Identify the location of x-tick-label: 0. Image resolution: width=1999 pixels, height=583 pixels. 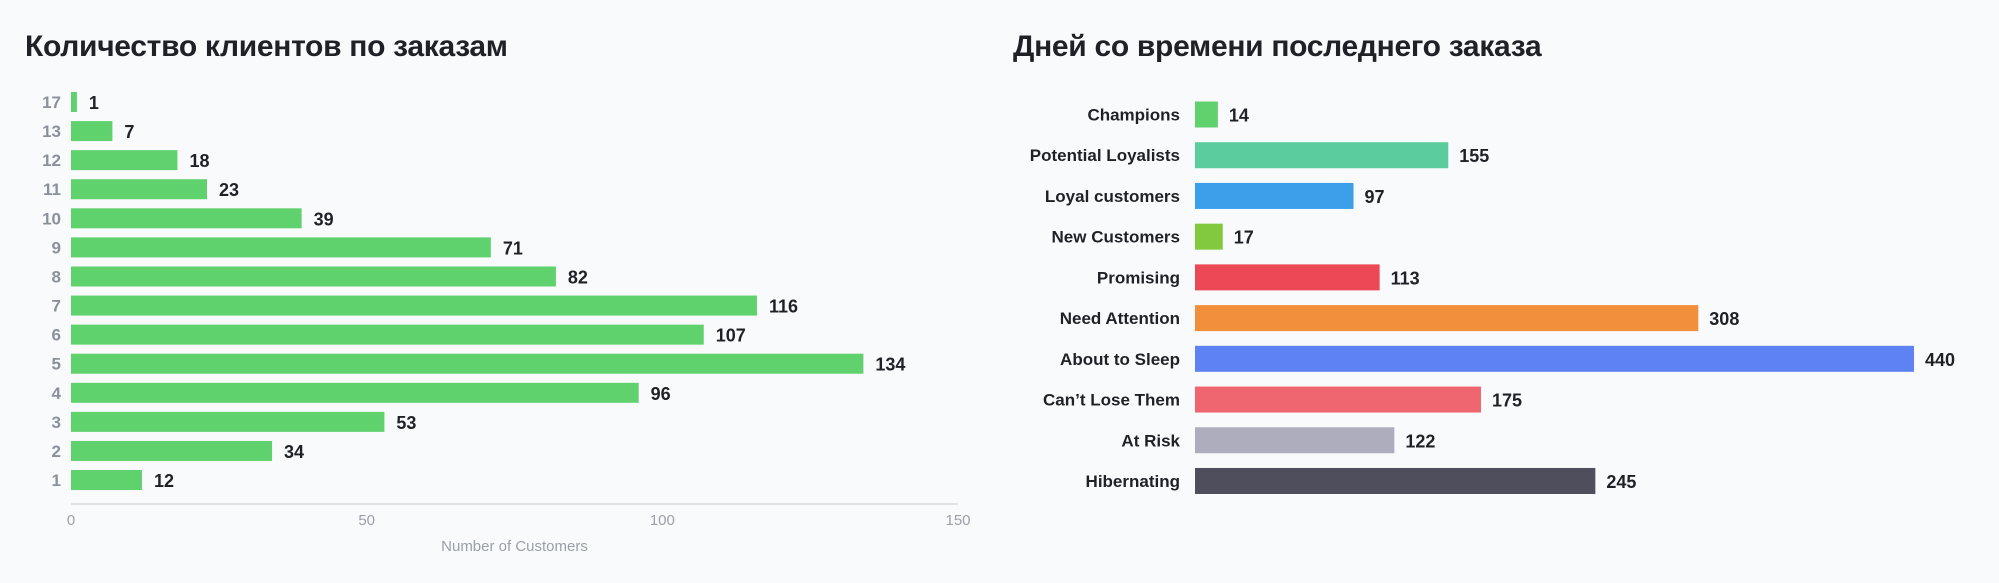
(71, 520).